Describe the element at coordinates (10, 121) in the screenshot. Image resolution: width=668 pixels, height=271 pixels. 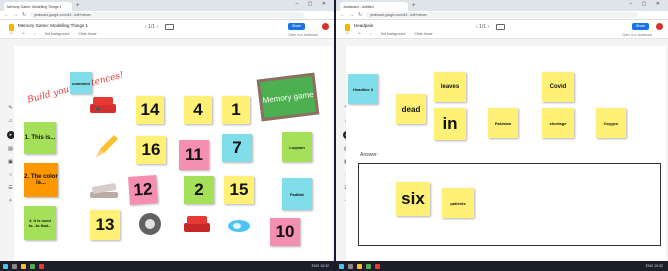
I see `eraser-icon: ▱` at that location.